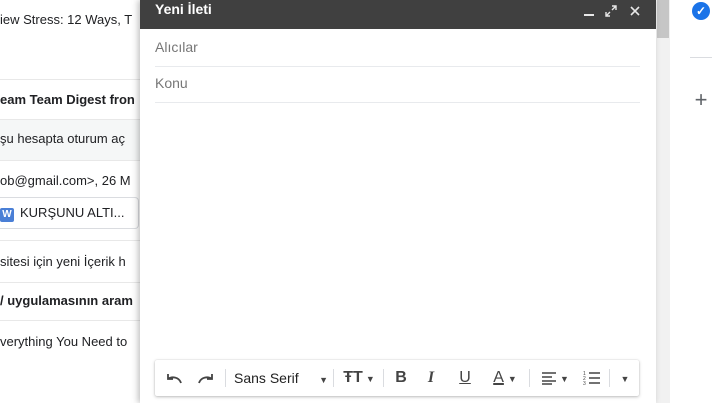 The image size is (728, 403). Describe the element at coordinates (80, 180) in the screenshot. I see `inbox-row: ob@gmail.com>, 26 M` at that location.